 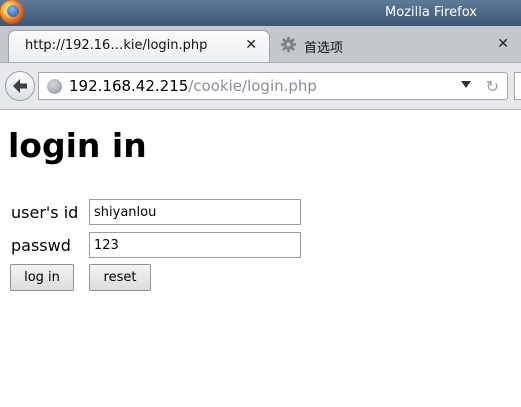 I want to click on password-field, so click(x=195, y=245).